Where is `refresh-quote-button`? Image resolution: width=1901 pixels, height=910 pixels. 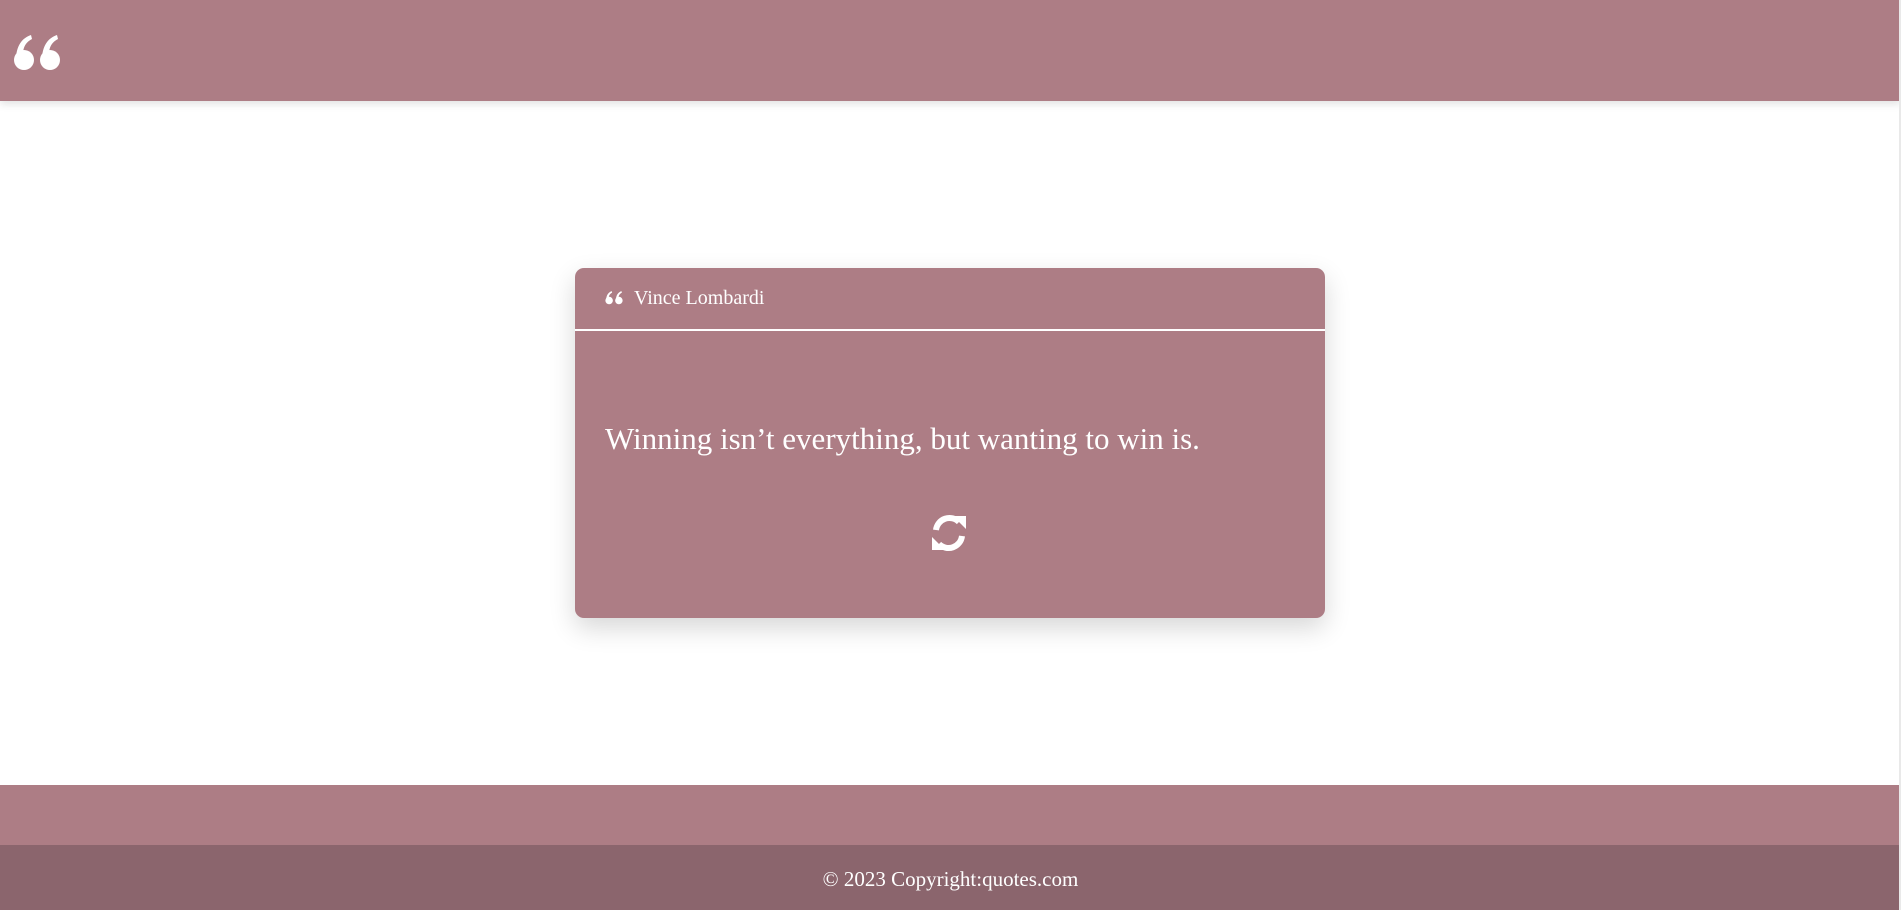 refresh-quote-button is located at coordinates (949, 535).